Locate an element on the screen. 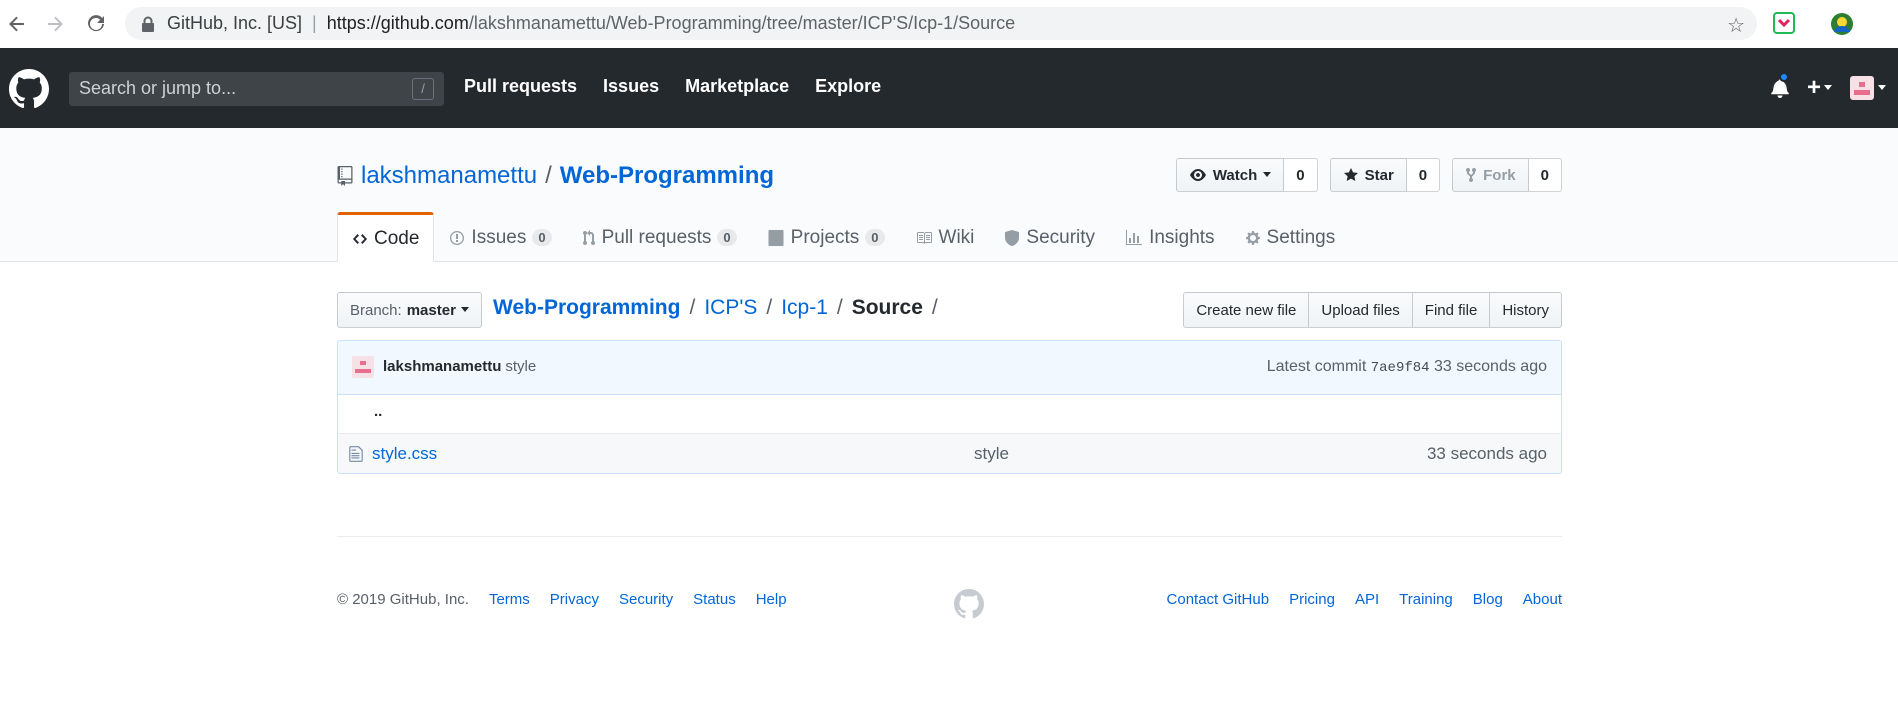  profile-avatar-icon is located at coordinates (1841, 23).